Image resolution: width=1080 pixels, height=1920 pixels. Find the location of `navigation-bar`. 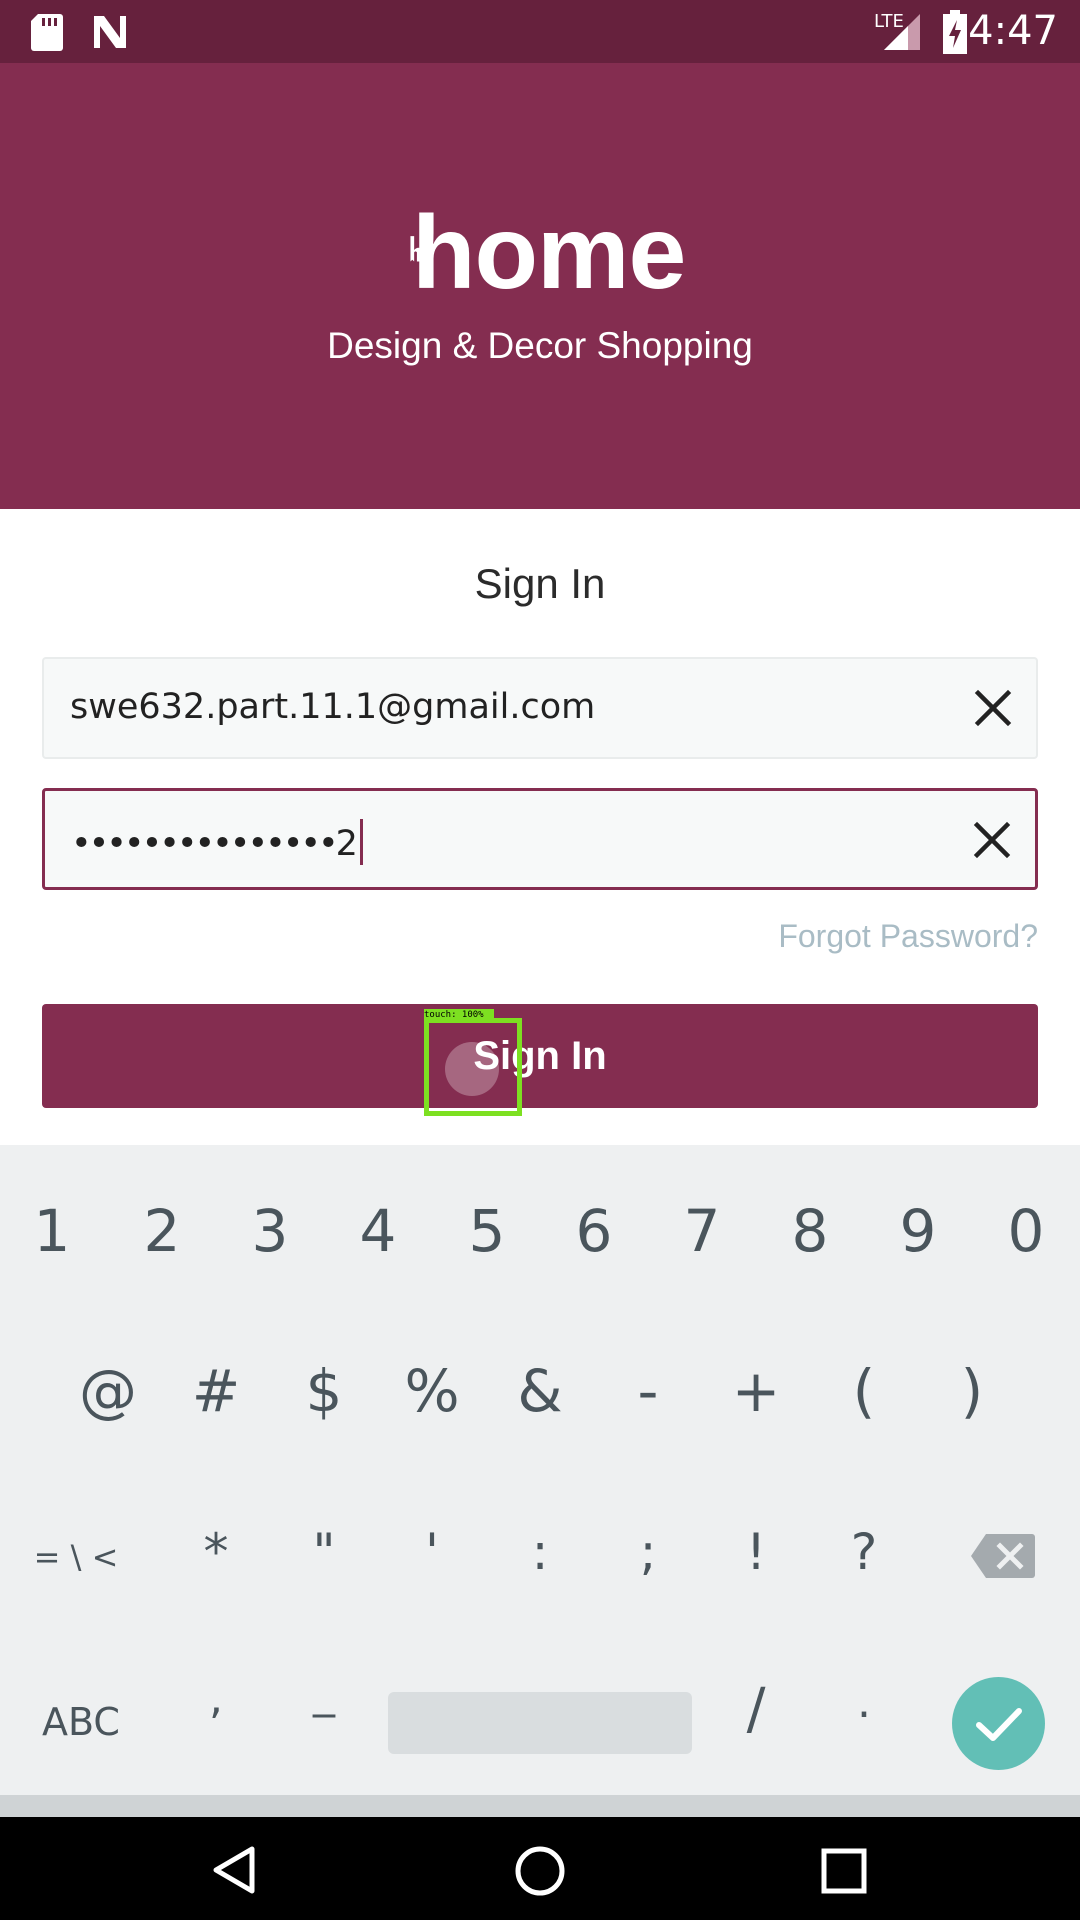

navigation-bar is located at coordinates (540, 1868).